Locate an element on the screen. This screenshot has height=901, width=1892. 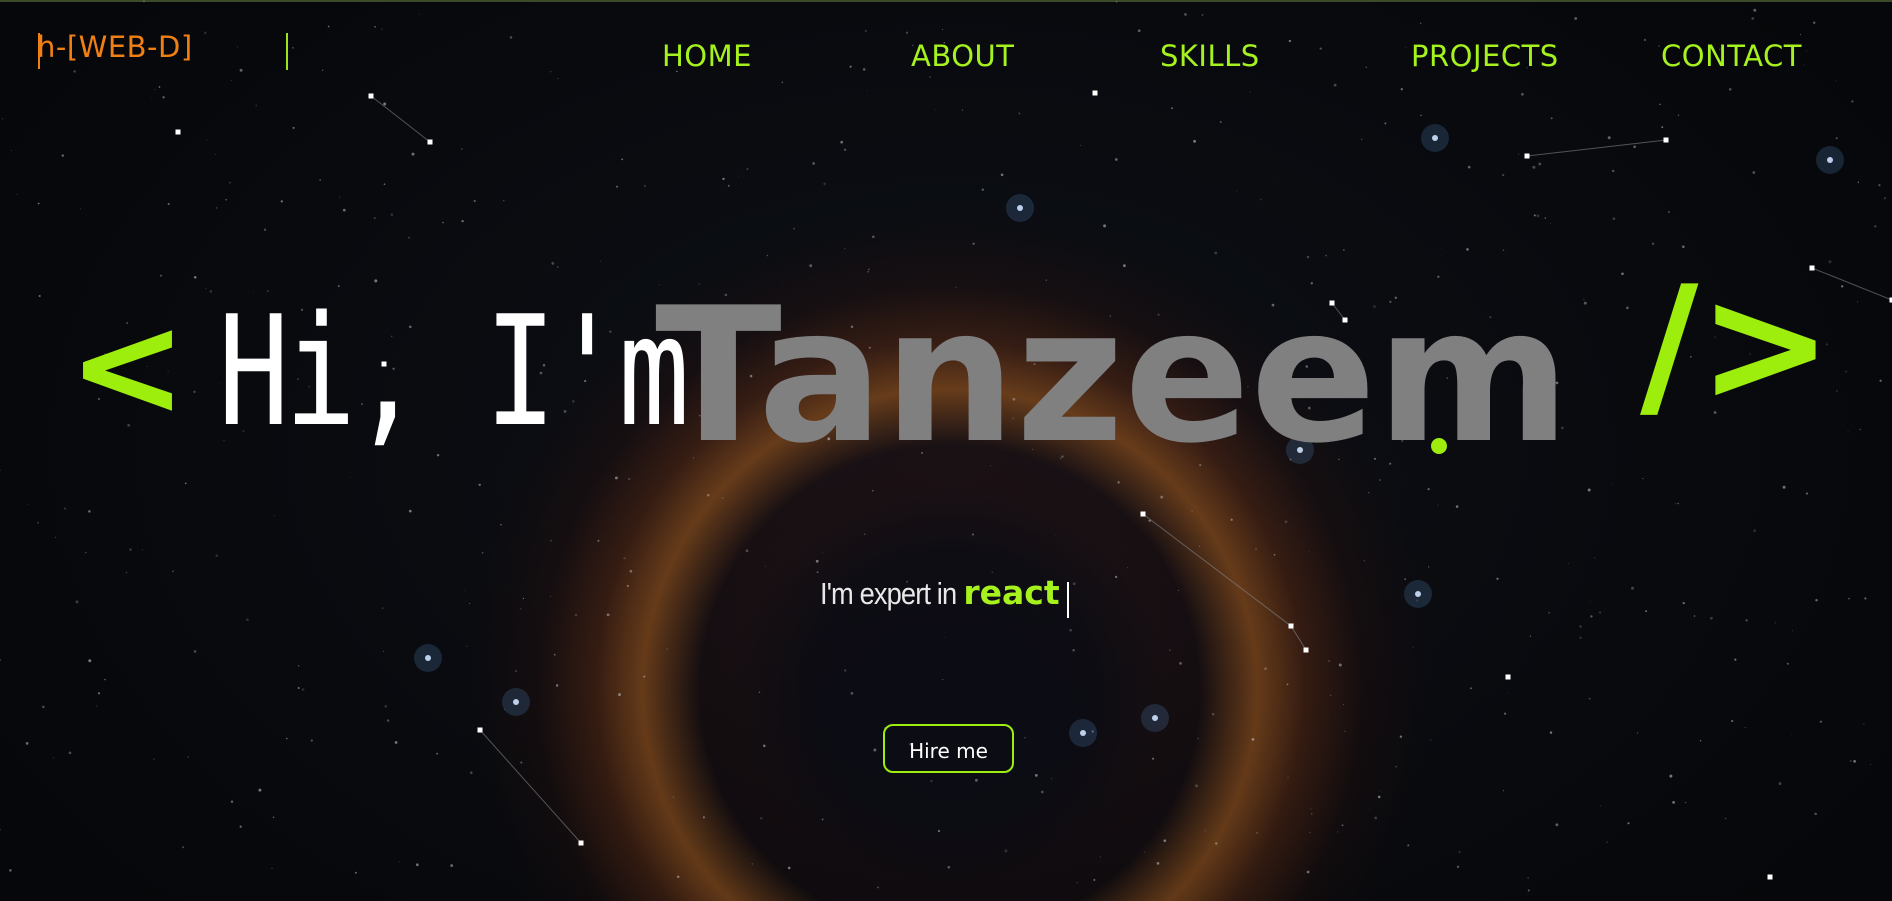
subtitle-prefix: I'm expert in is located at coordinates (888, 593).